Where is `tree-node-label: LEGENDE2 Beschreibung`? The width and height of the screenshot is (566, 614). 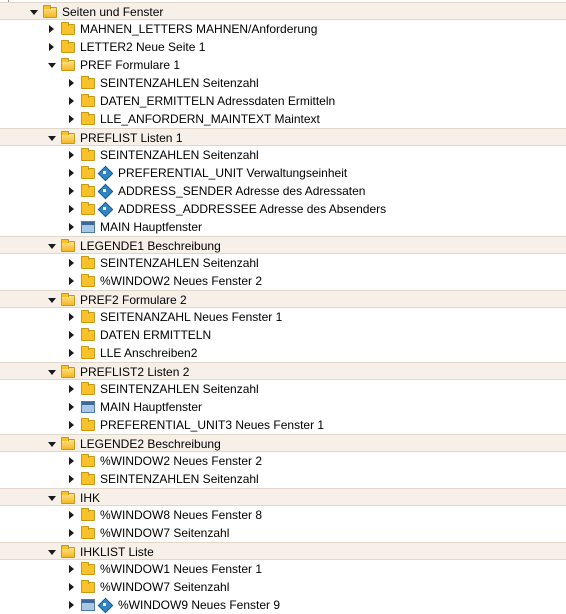 tree-node-label: LEGENDE2 Beschreibung is located at coordinates (150, 444).